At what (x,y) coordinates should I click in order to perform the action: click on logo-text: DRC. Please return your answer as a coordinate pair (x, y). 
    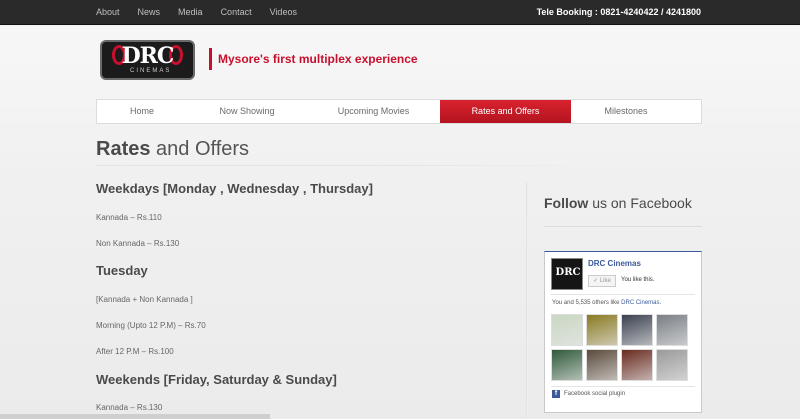
    Looking at the image, I should click on (148, 56).